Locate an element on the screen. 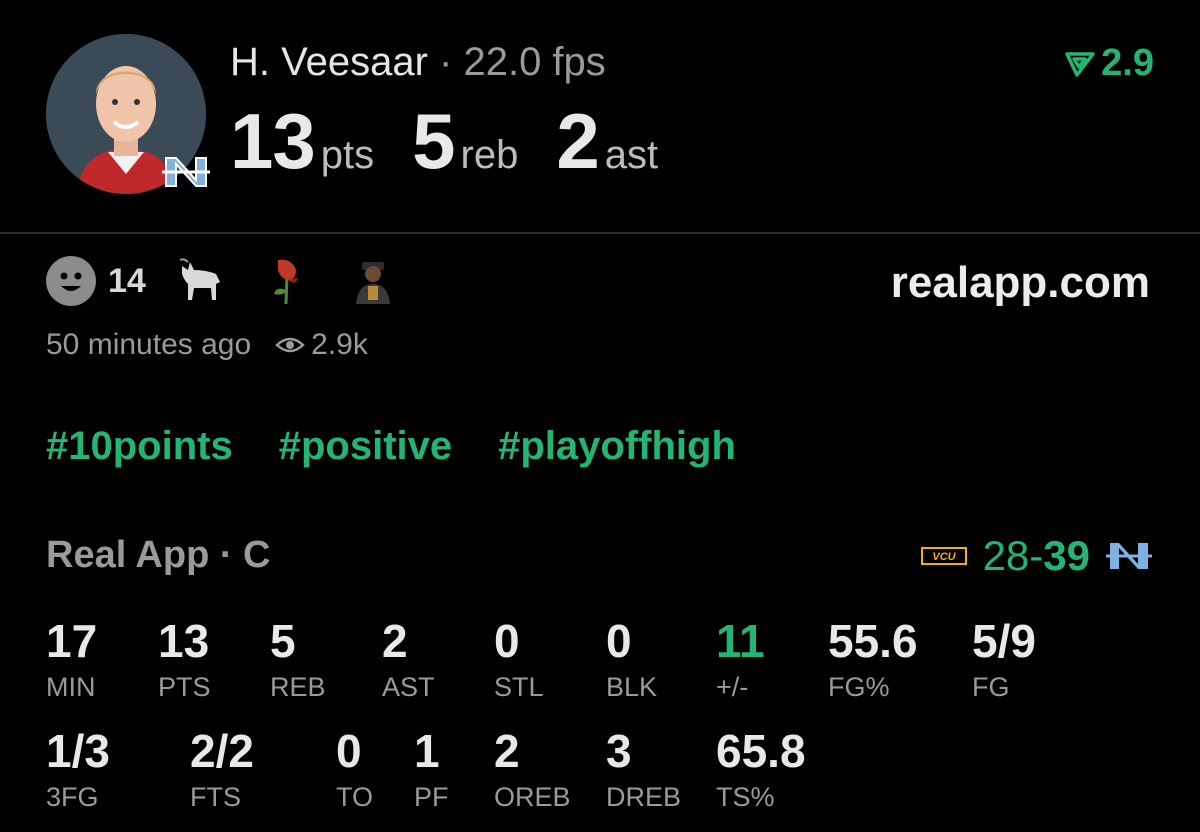 This screenshot has width=1200, height=832. stat-value: 2/2 is located at coordinates (222, 751).